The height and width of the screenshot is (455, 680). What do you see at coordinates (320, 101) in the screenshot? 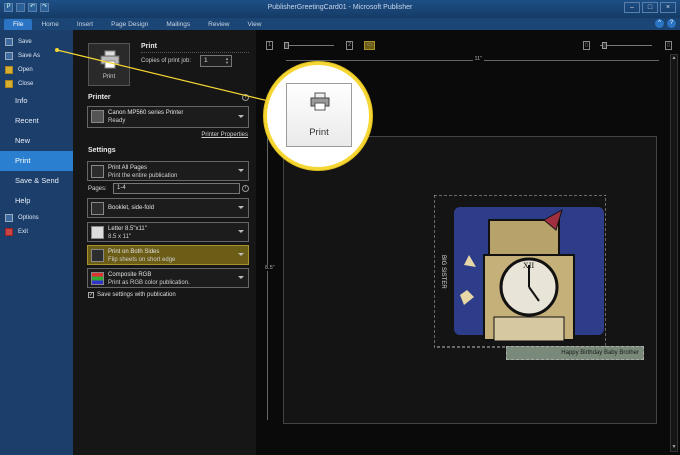
I see `printer-icon` at bounding box center [320, 101].